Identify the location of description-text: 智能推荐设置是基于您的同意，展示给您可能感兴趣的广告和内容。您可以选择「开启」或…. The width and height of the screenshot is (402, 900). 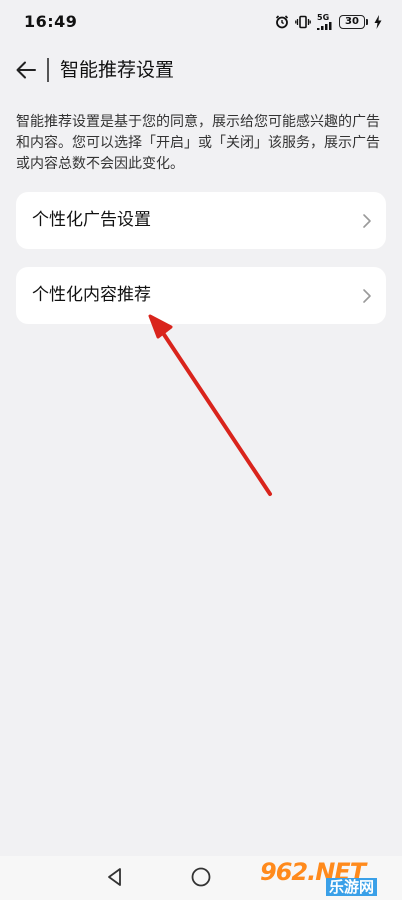
(198, 143).